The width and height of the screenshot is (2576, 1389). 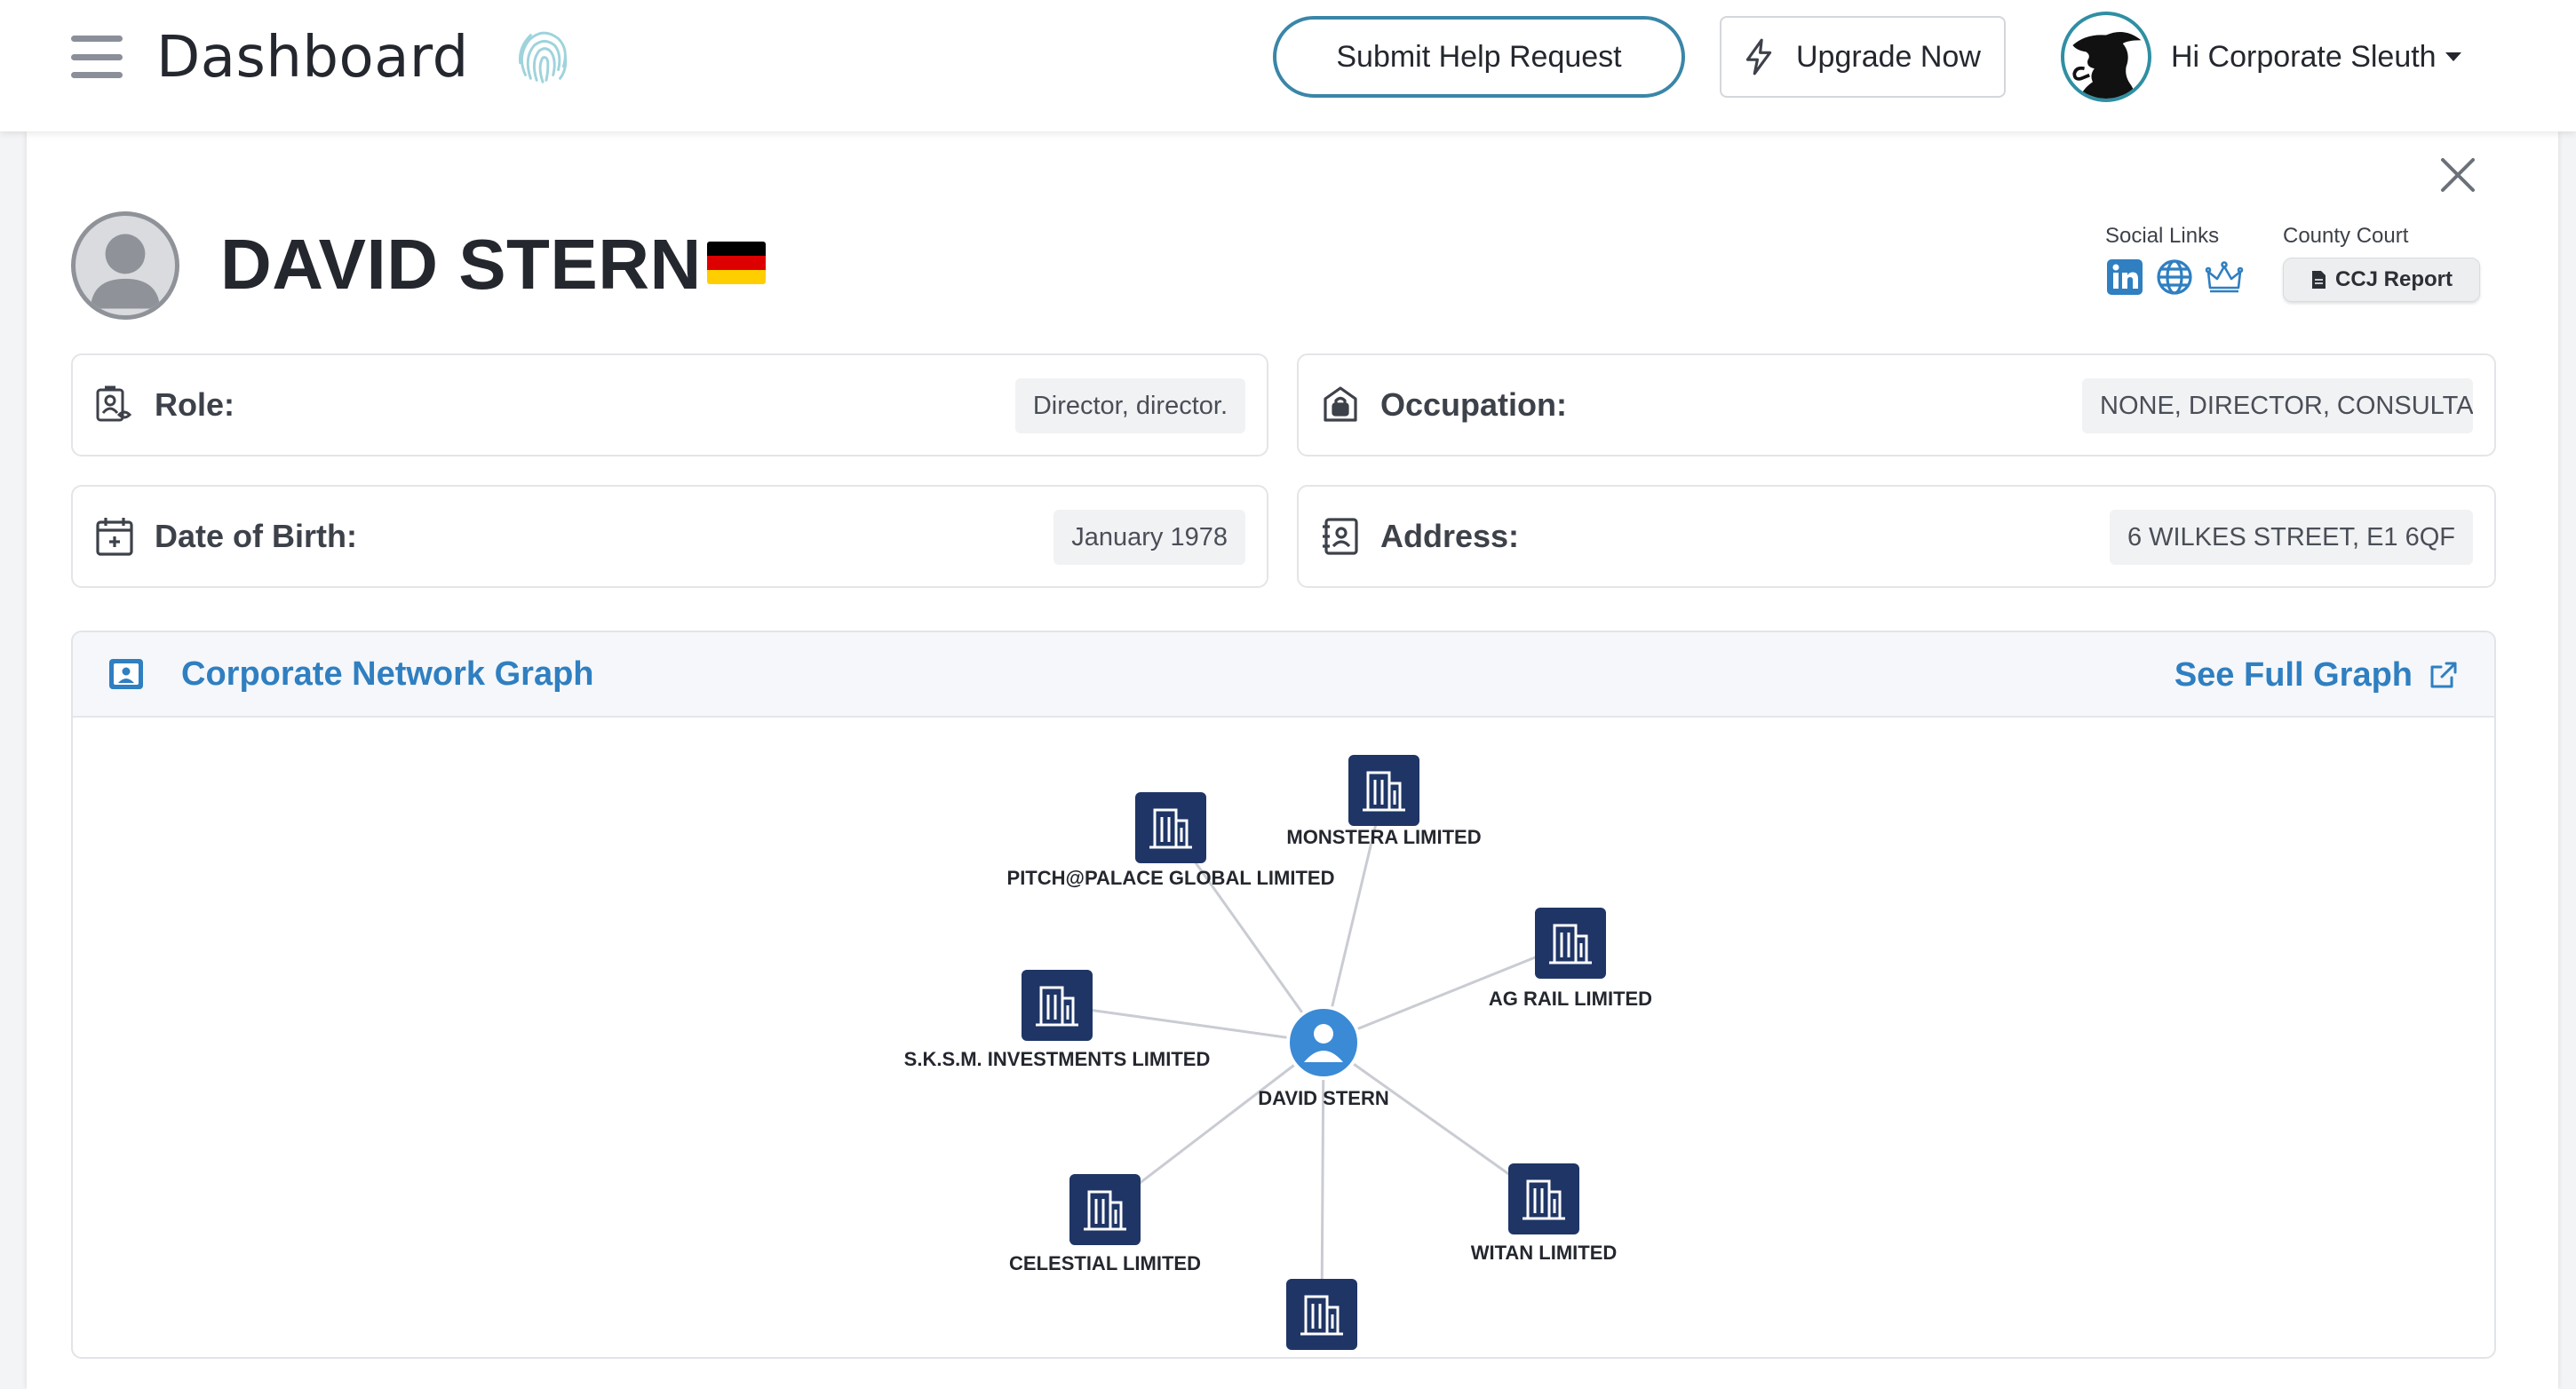 I want to click on ccj-report-label: CCJ Report, so click(x=2393, y=279).